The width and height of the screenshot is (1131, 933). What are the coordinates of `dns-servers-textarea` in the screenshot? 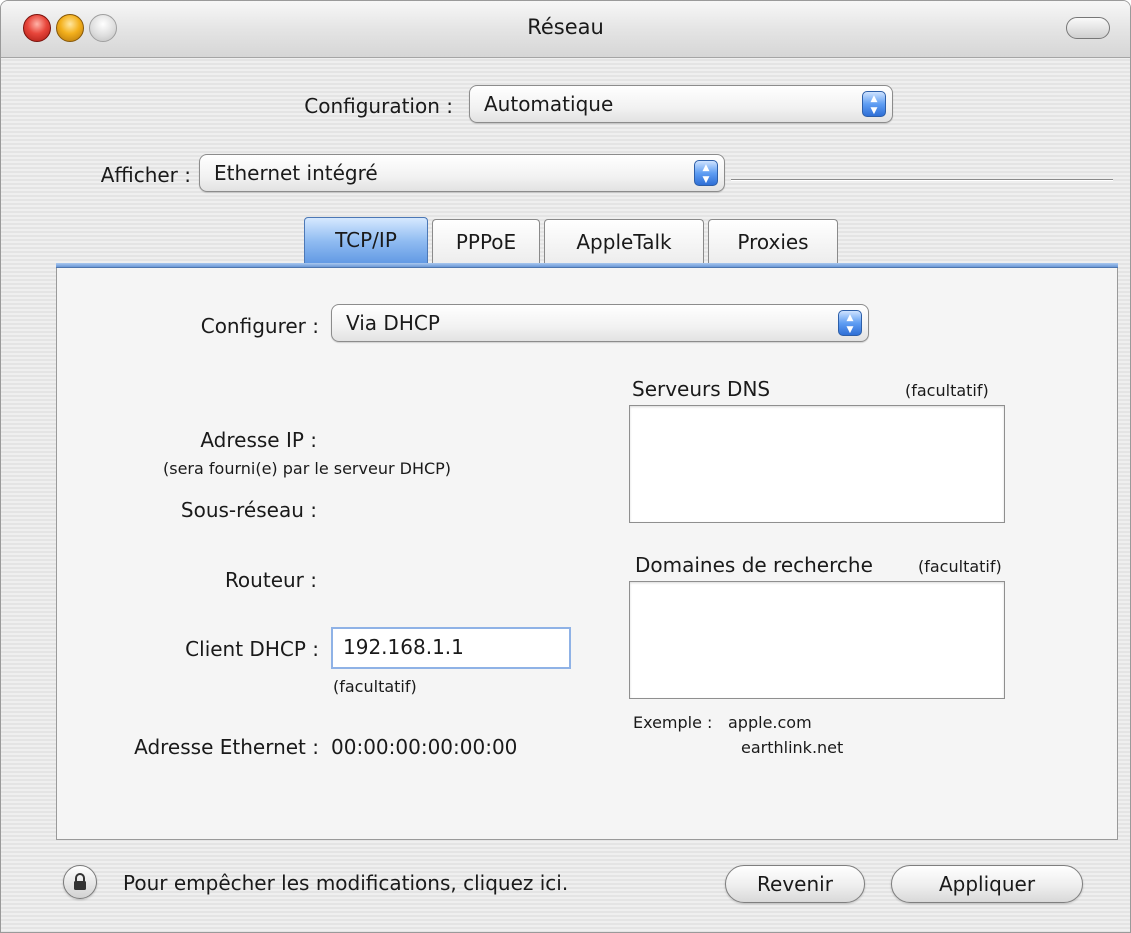 It's located at (817, 464).